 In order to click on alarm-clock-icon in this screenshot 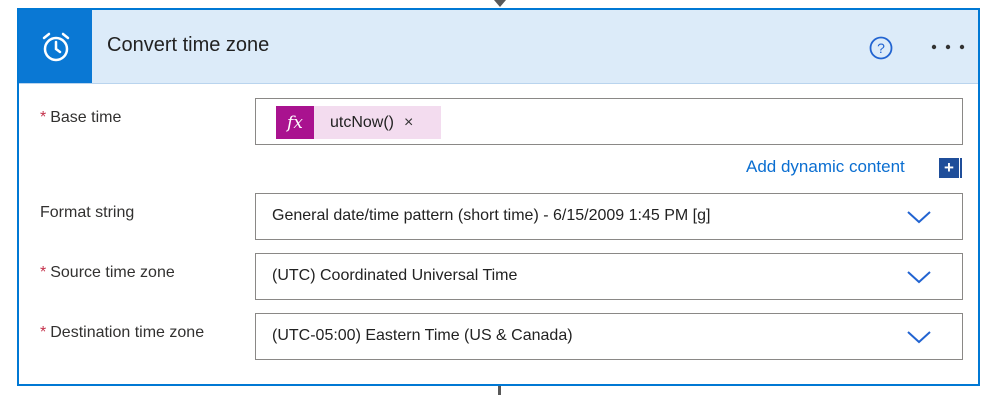, I will do `click(55, 46)`.